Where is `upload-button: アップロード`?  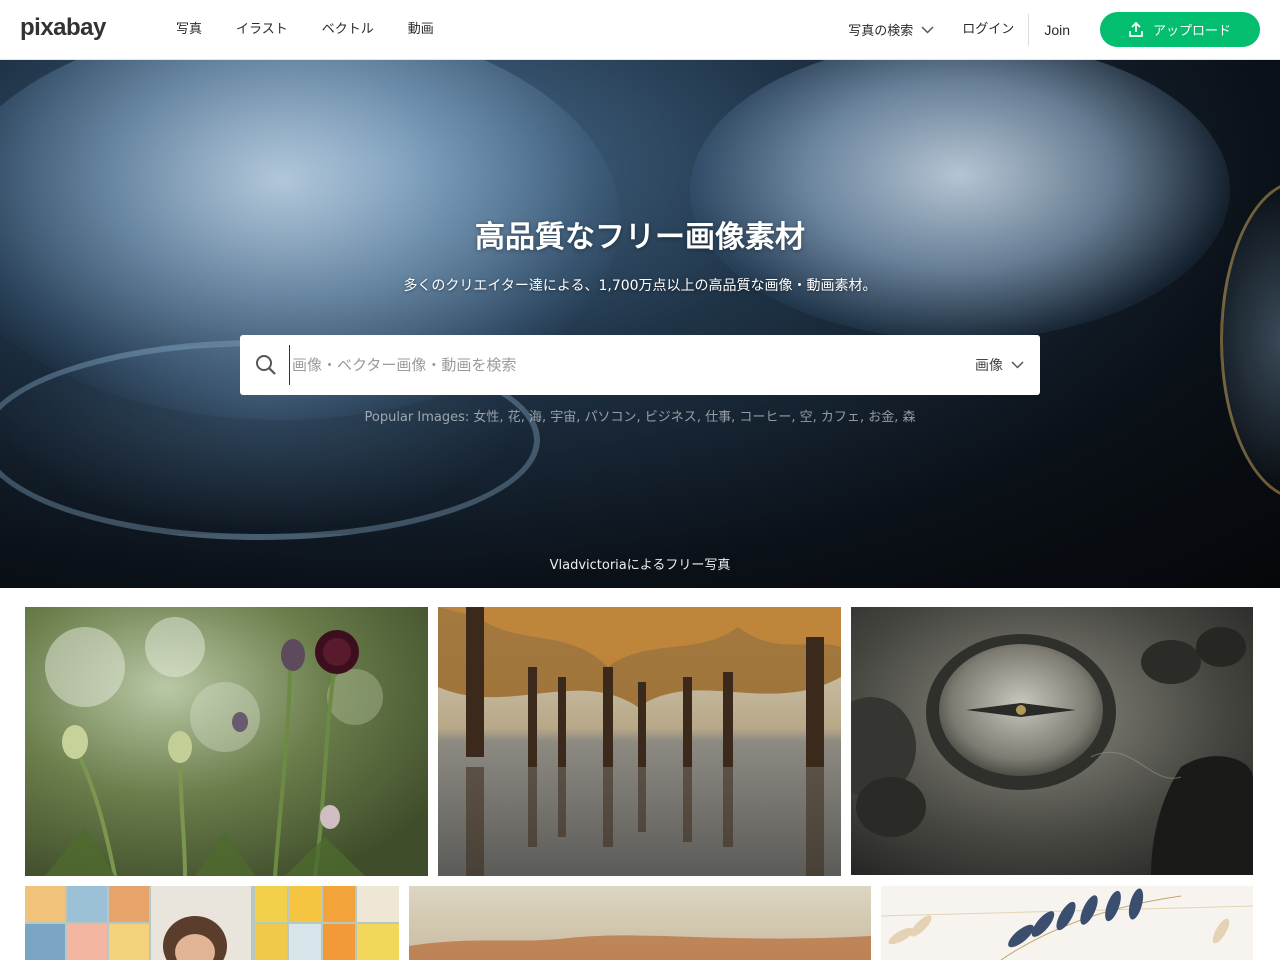
upload-button: アップロード is located at coordinates (1180, 29).